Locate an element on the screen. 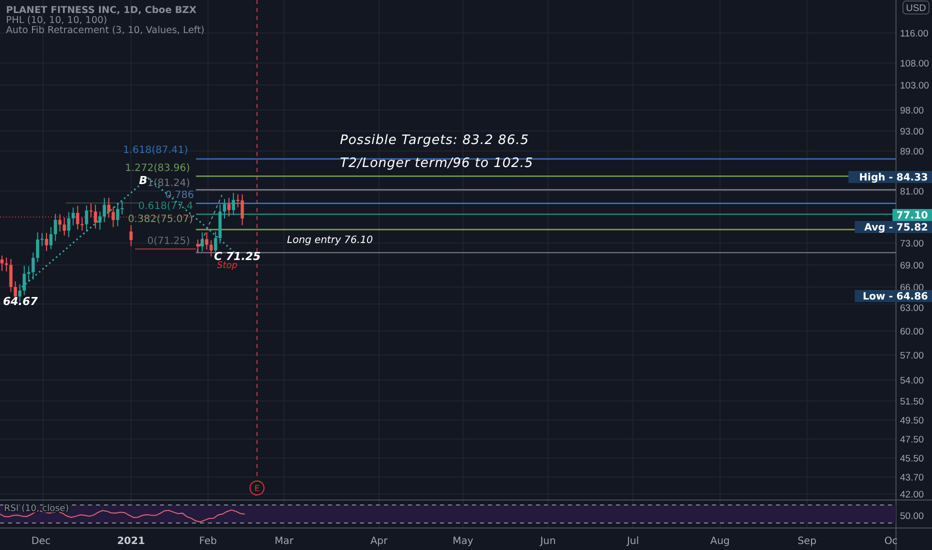 This screenshot has height=550, width=932. price-tick: 108.00 is located at coordinates (915, 64).